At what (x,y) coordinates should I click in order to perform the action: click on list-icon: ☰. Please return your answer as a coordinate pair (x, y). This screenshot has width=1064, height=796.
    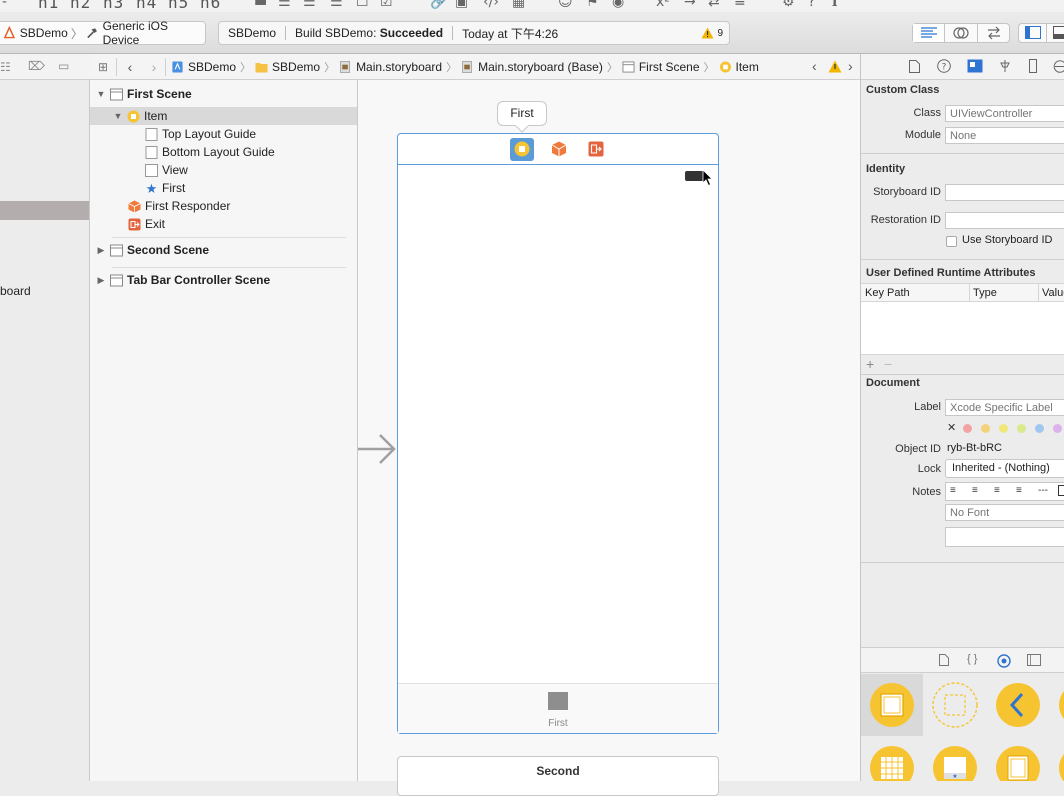
    Looking at the image, I should click on (309, 5).